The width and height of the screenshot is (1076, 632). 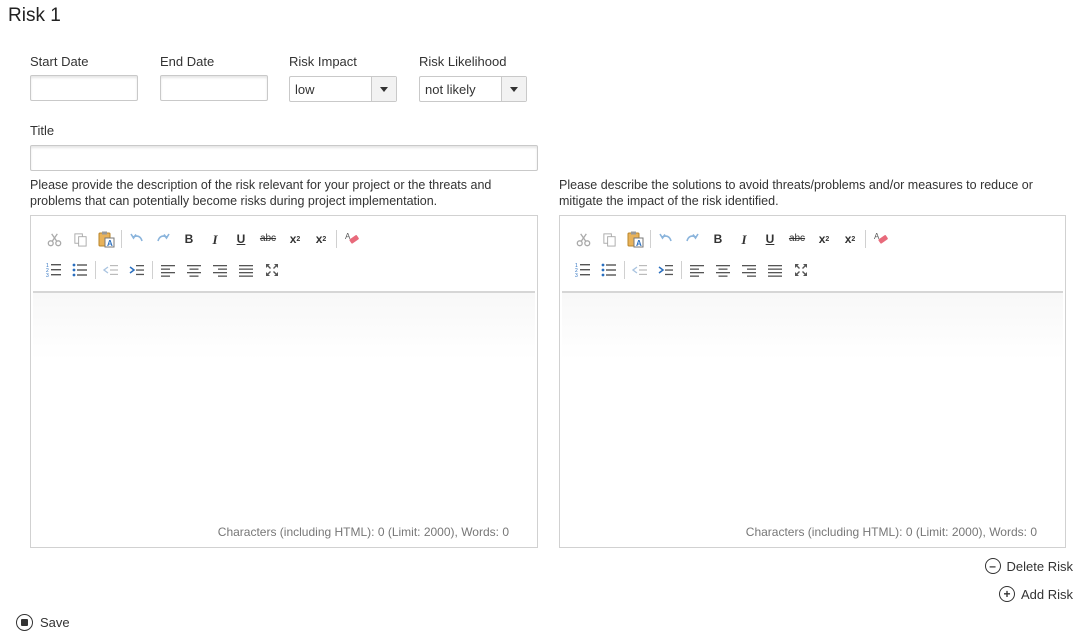 What do you see at coordinates (323, 61) in the screenshot?
I see `risk-impact-label: Risk Impact` at bounding box center [323, 61].